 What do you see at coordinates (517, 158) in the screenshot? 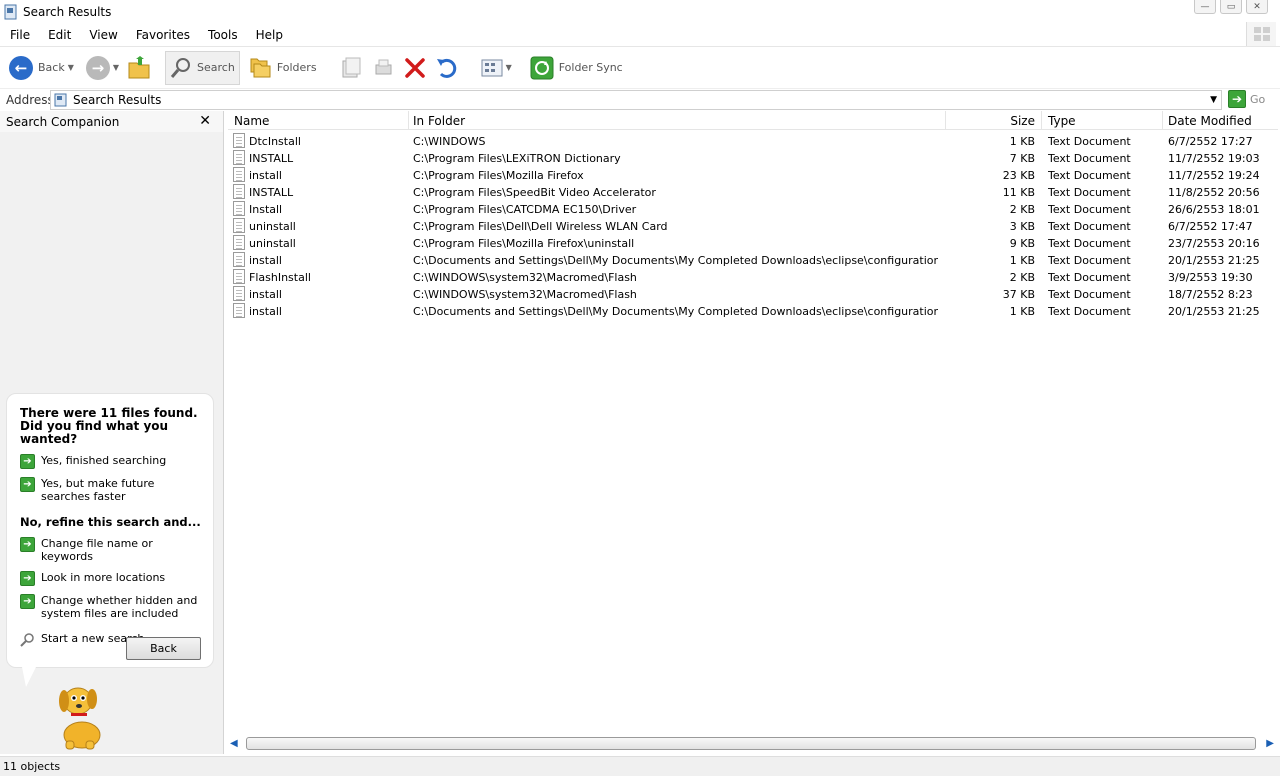
I see `cell-folder: C:\Program Files\LEXiTRON Dictionary` at bounding box center [517, 158].